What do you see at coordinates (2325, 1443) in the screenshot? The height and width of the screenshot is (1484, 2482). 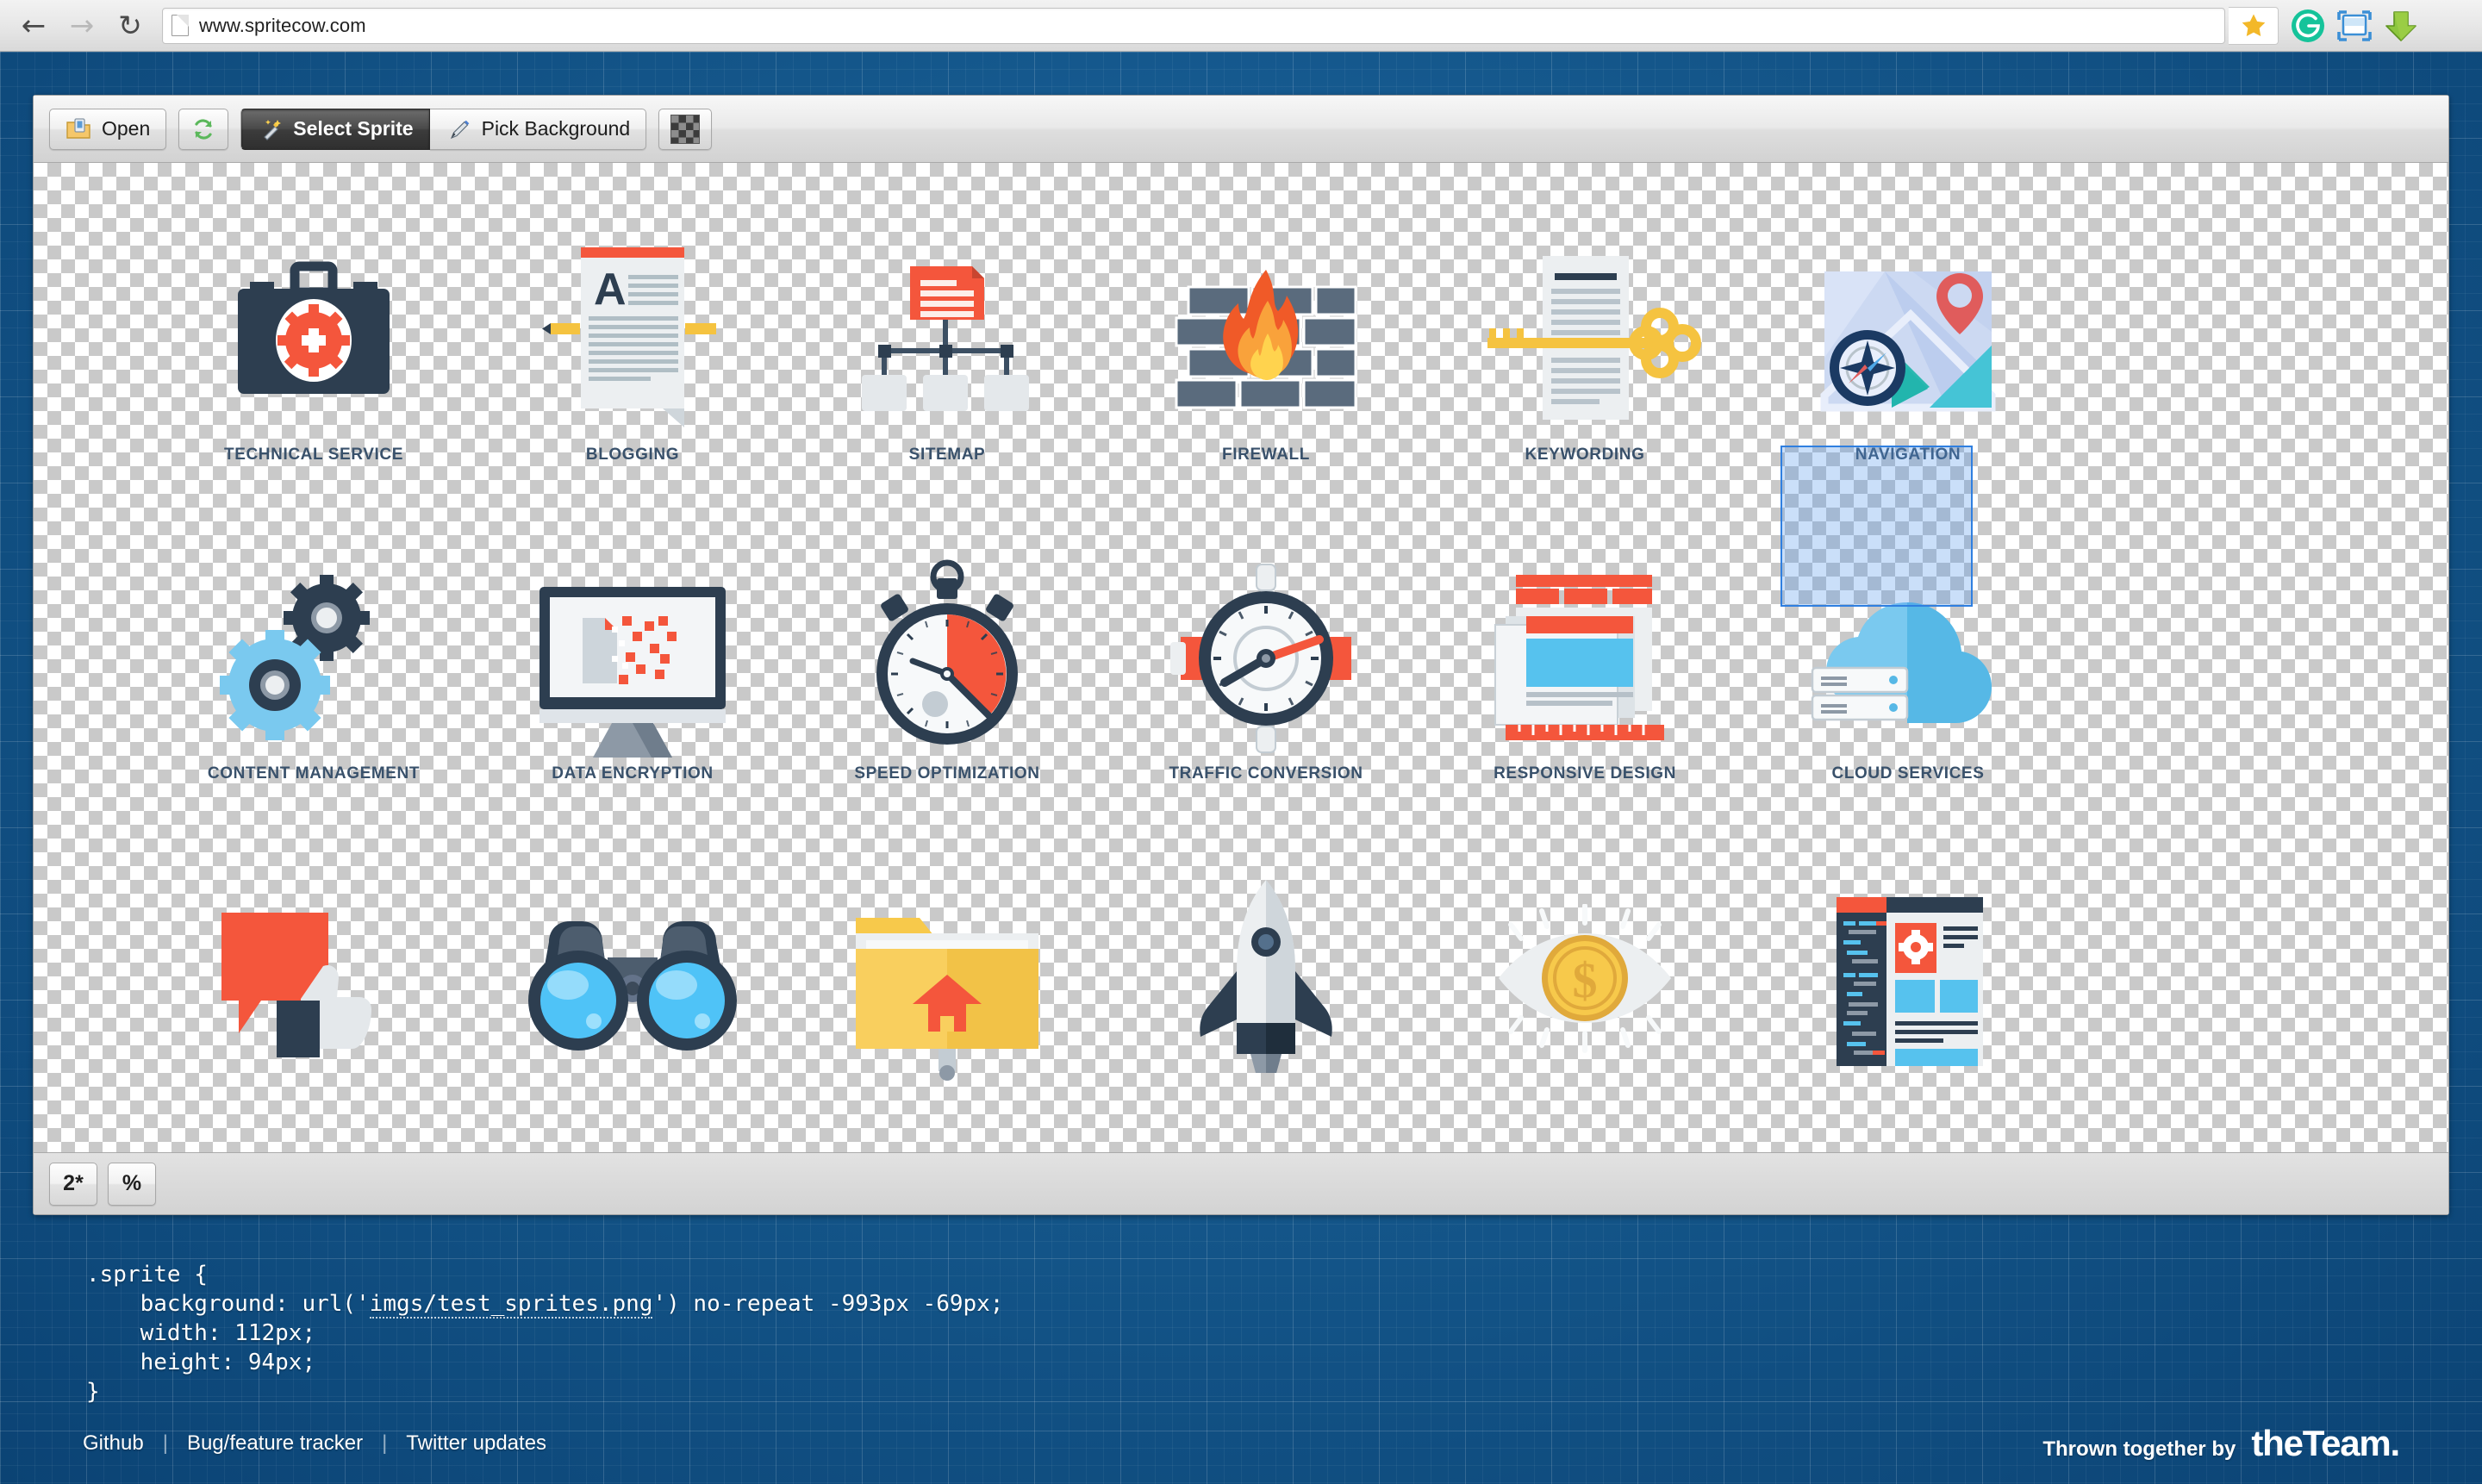 I see `theteam-logo: theTeam.` at bounding box center [2325, 1443].